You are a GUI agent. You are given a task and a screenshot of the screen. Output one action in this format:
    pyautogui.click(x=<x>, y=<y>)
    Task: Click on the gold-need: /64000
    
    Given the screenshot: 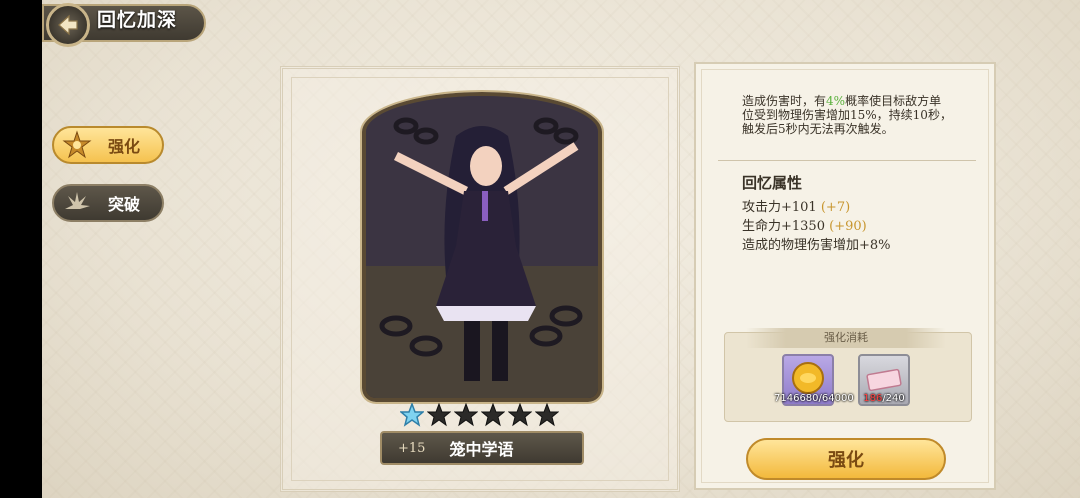 What is the action you would take?
    pyautogui.click(x=836, y=398)
    